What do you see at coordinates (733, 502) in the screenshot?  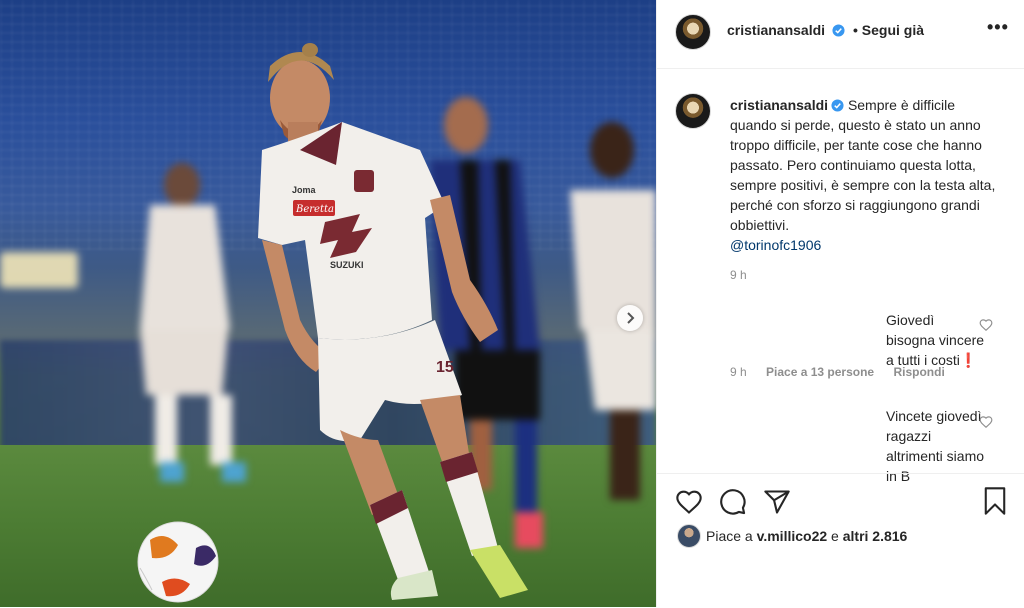 I see `comment-icon` at bounding box center [733, 502].